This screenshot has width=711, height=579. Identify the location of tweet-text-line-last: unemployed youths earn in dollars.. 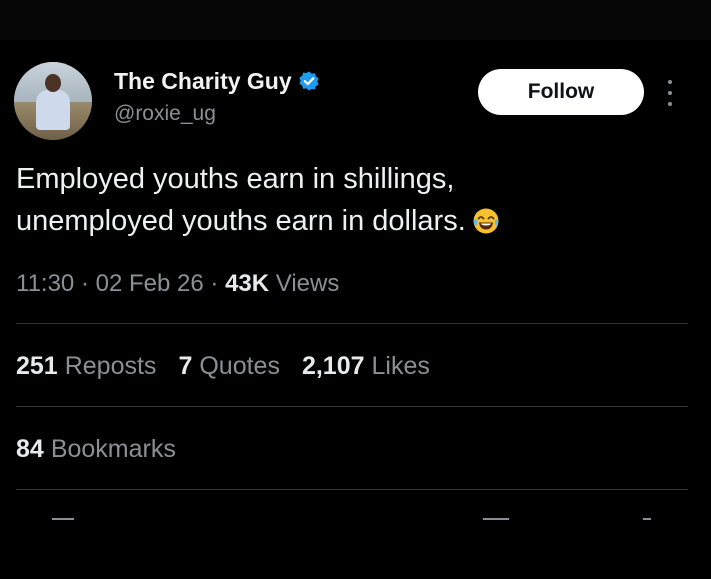
(346, 221).